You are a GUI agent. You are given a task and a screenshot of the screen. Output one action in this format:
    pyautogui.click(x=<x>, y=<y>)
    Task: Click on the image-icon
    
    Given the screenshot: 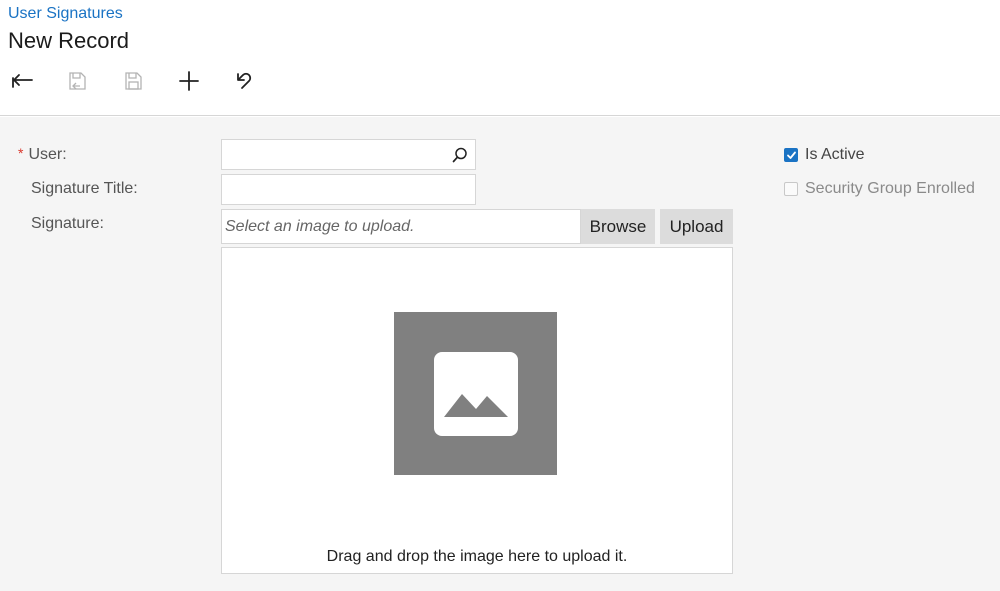 What is the action you would take?
    pyautogui.click(x=475, y=393)
    